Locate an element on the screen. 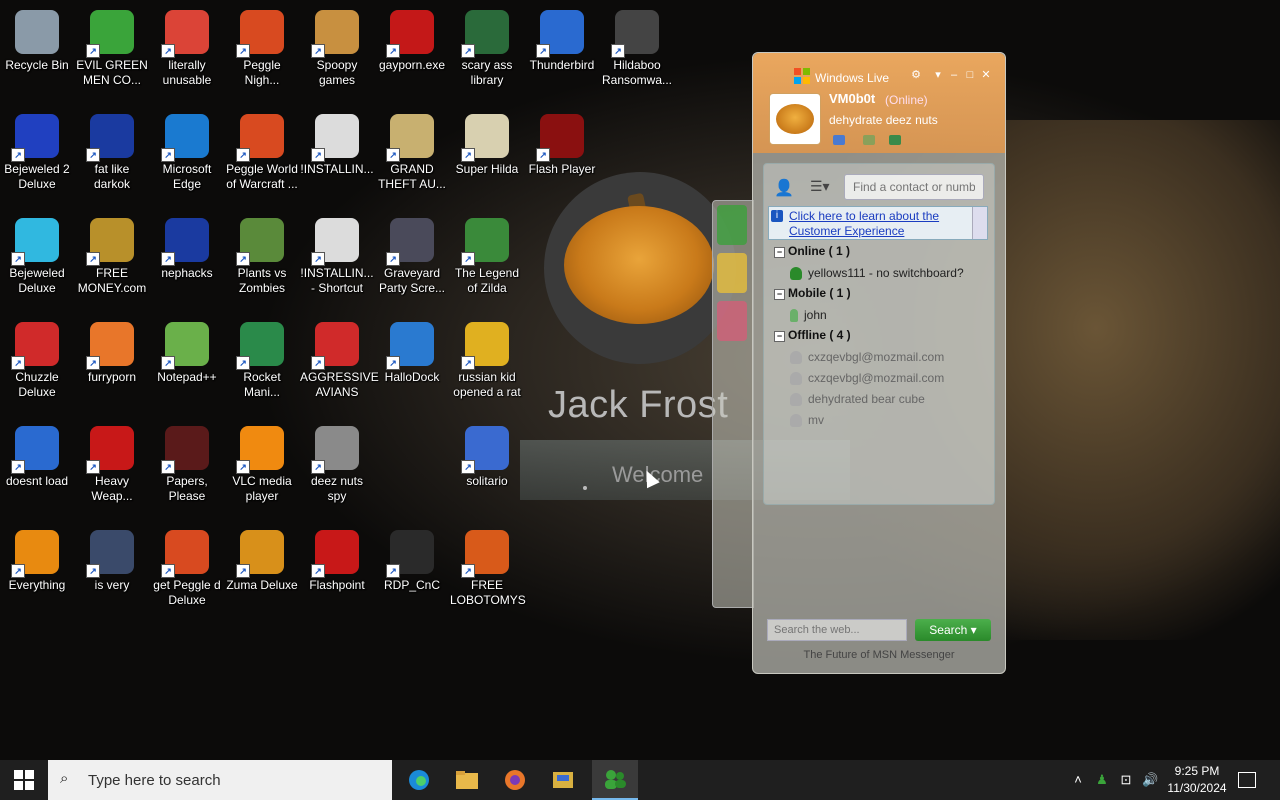 This screenshot has width=1280, height=800. desktop-icon: ↗ Bejeweled 2 Deluxe is located at coordinates (37, 148).